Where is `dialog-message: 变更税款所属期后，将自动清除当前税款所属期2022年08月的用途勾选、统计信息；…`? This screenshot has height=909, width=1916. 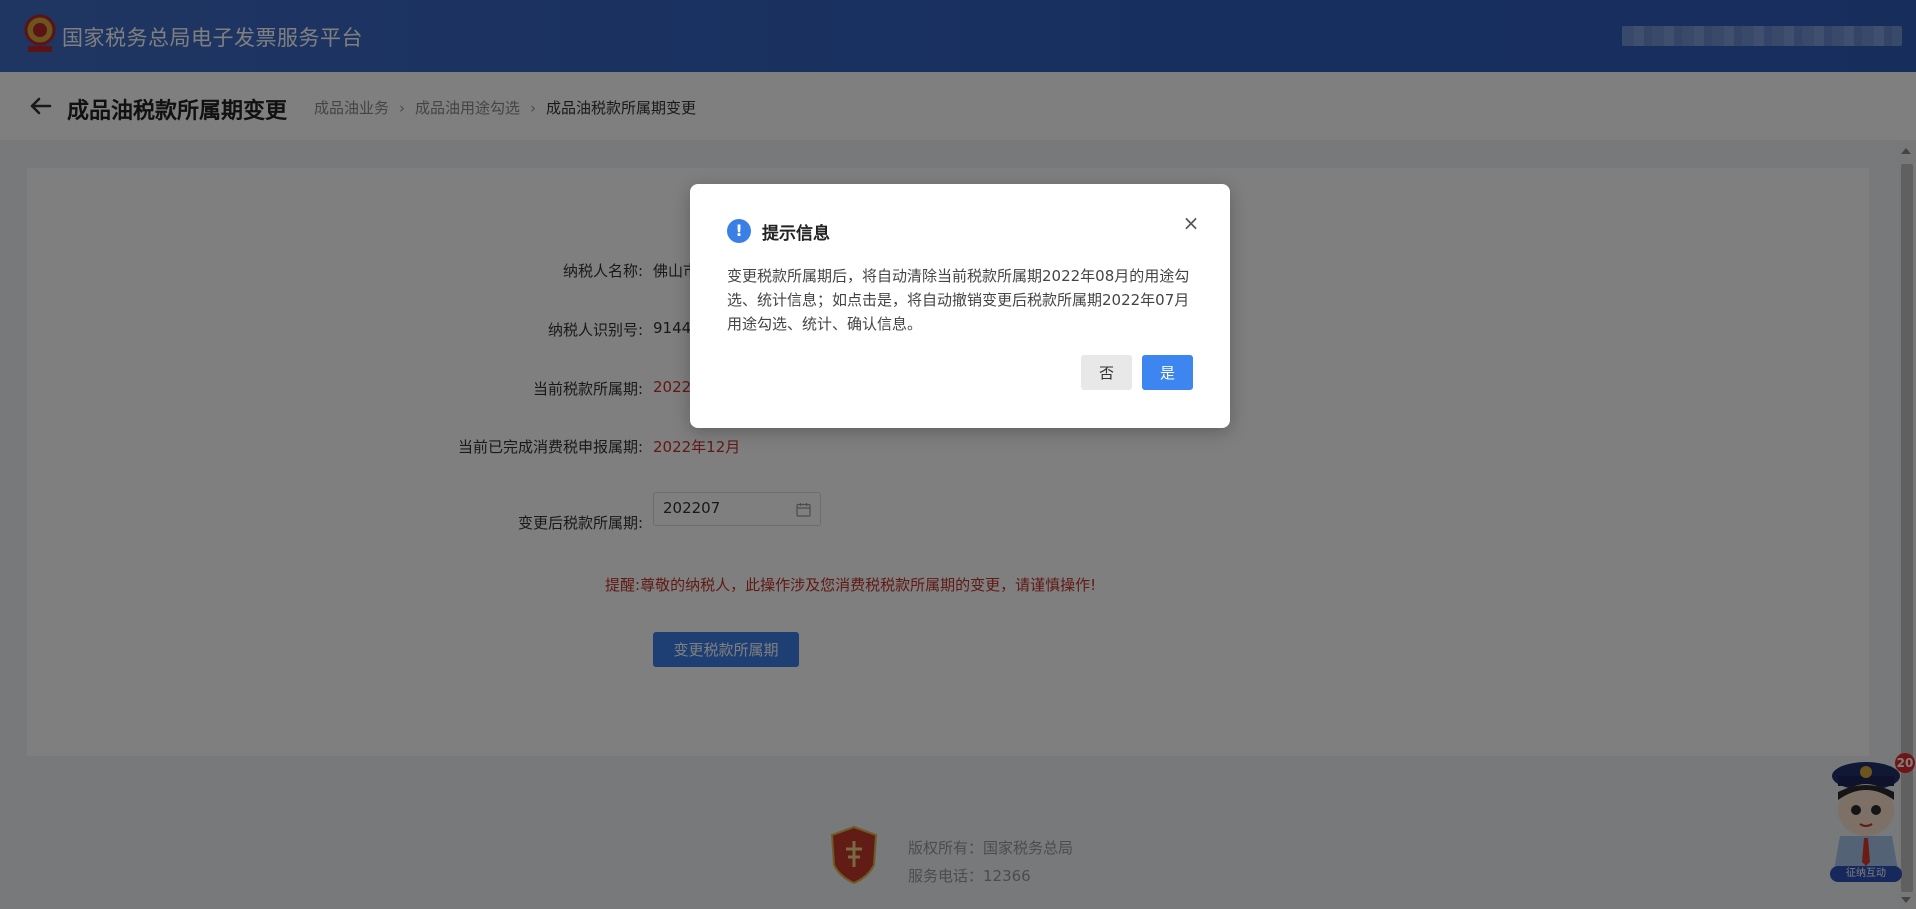
dialog-message: 变更税款所属期后，将自动清除当前税款所属期2022年08月的用途勾选、统计信息；… is located at coordinates (958, 300).